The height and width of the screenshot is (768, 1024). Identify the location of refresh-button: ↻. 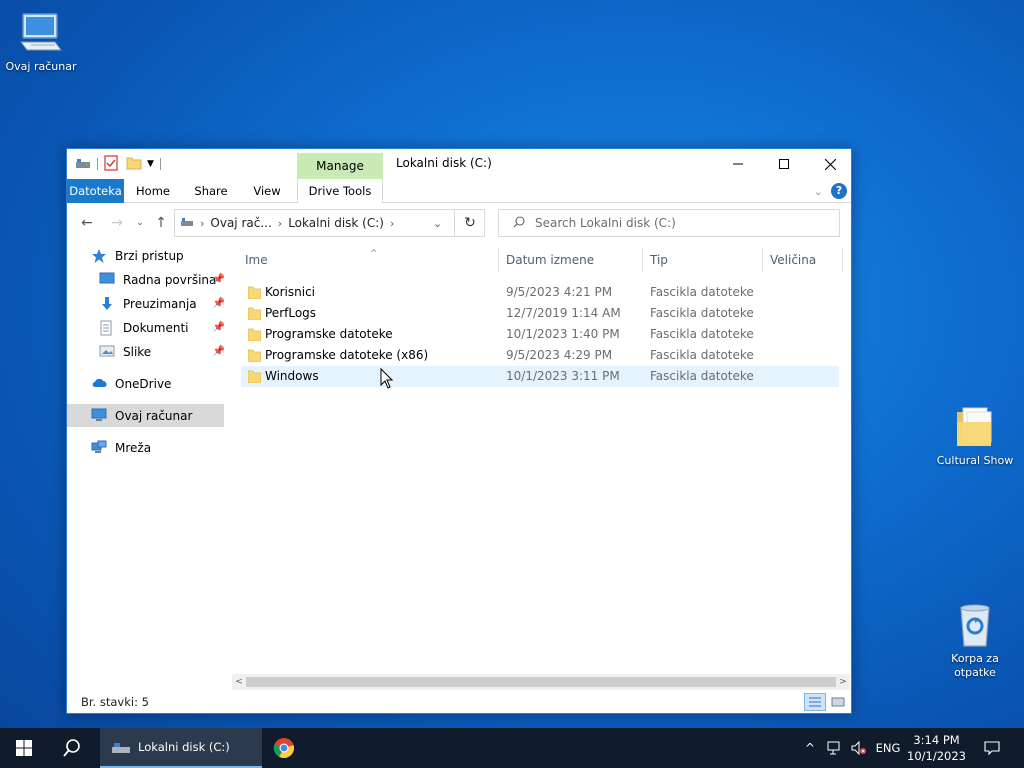
(469, 223).